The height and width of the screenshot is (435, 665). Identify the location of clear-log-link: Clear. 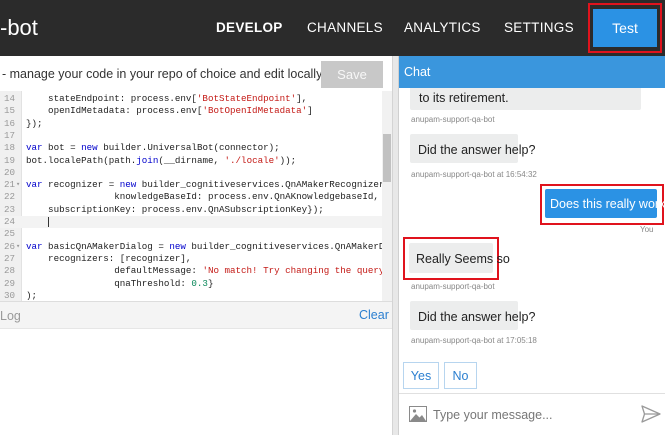
(374, 315).